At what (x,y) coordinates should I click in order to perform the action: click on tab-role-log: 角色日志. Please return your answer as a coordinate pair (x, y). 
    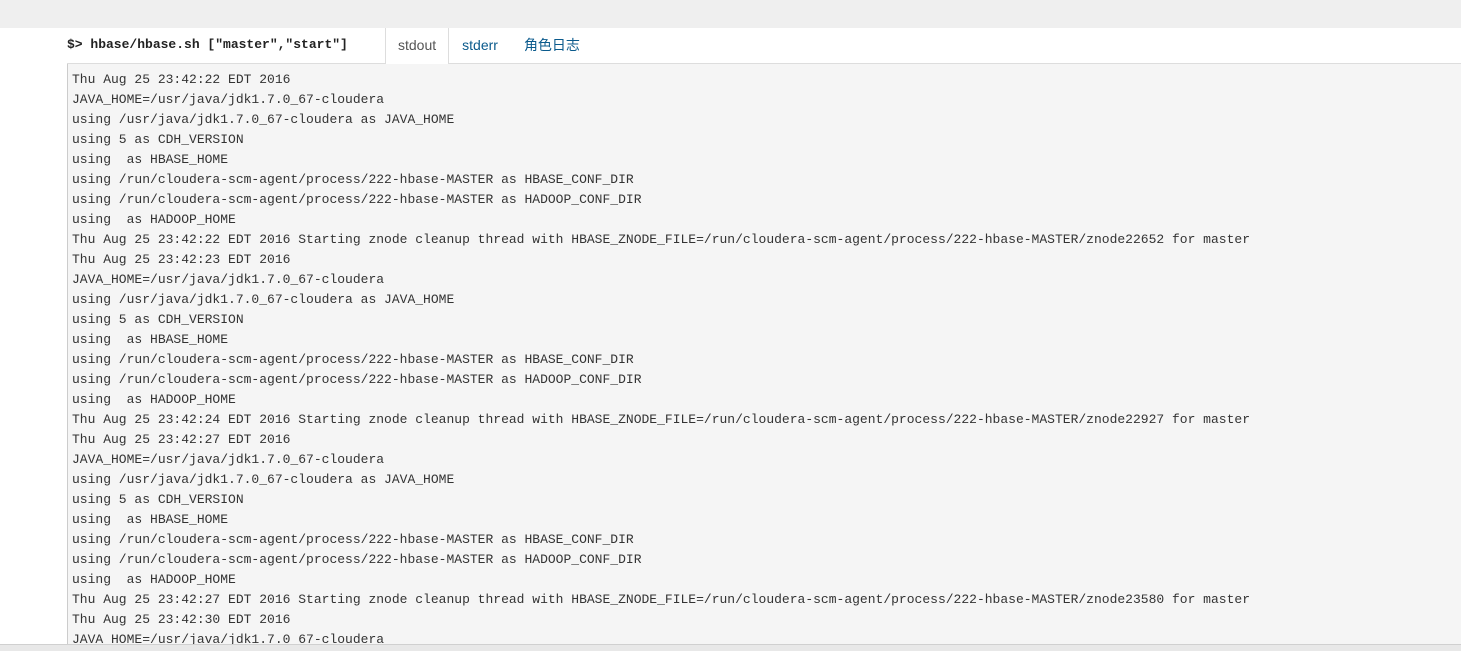
    Looking at the image, I should click on (552, 45).